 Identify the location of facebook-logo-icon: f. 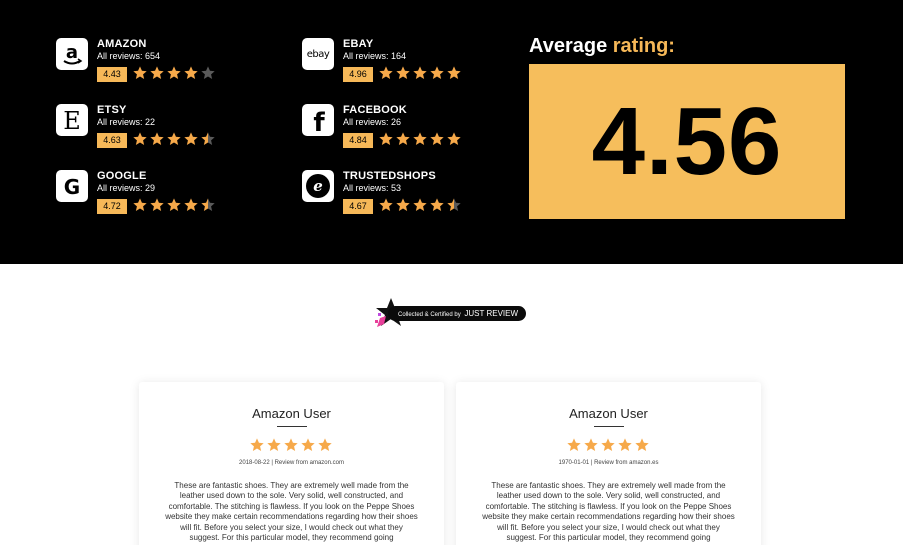
(318, 120).